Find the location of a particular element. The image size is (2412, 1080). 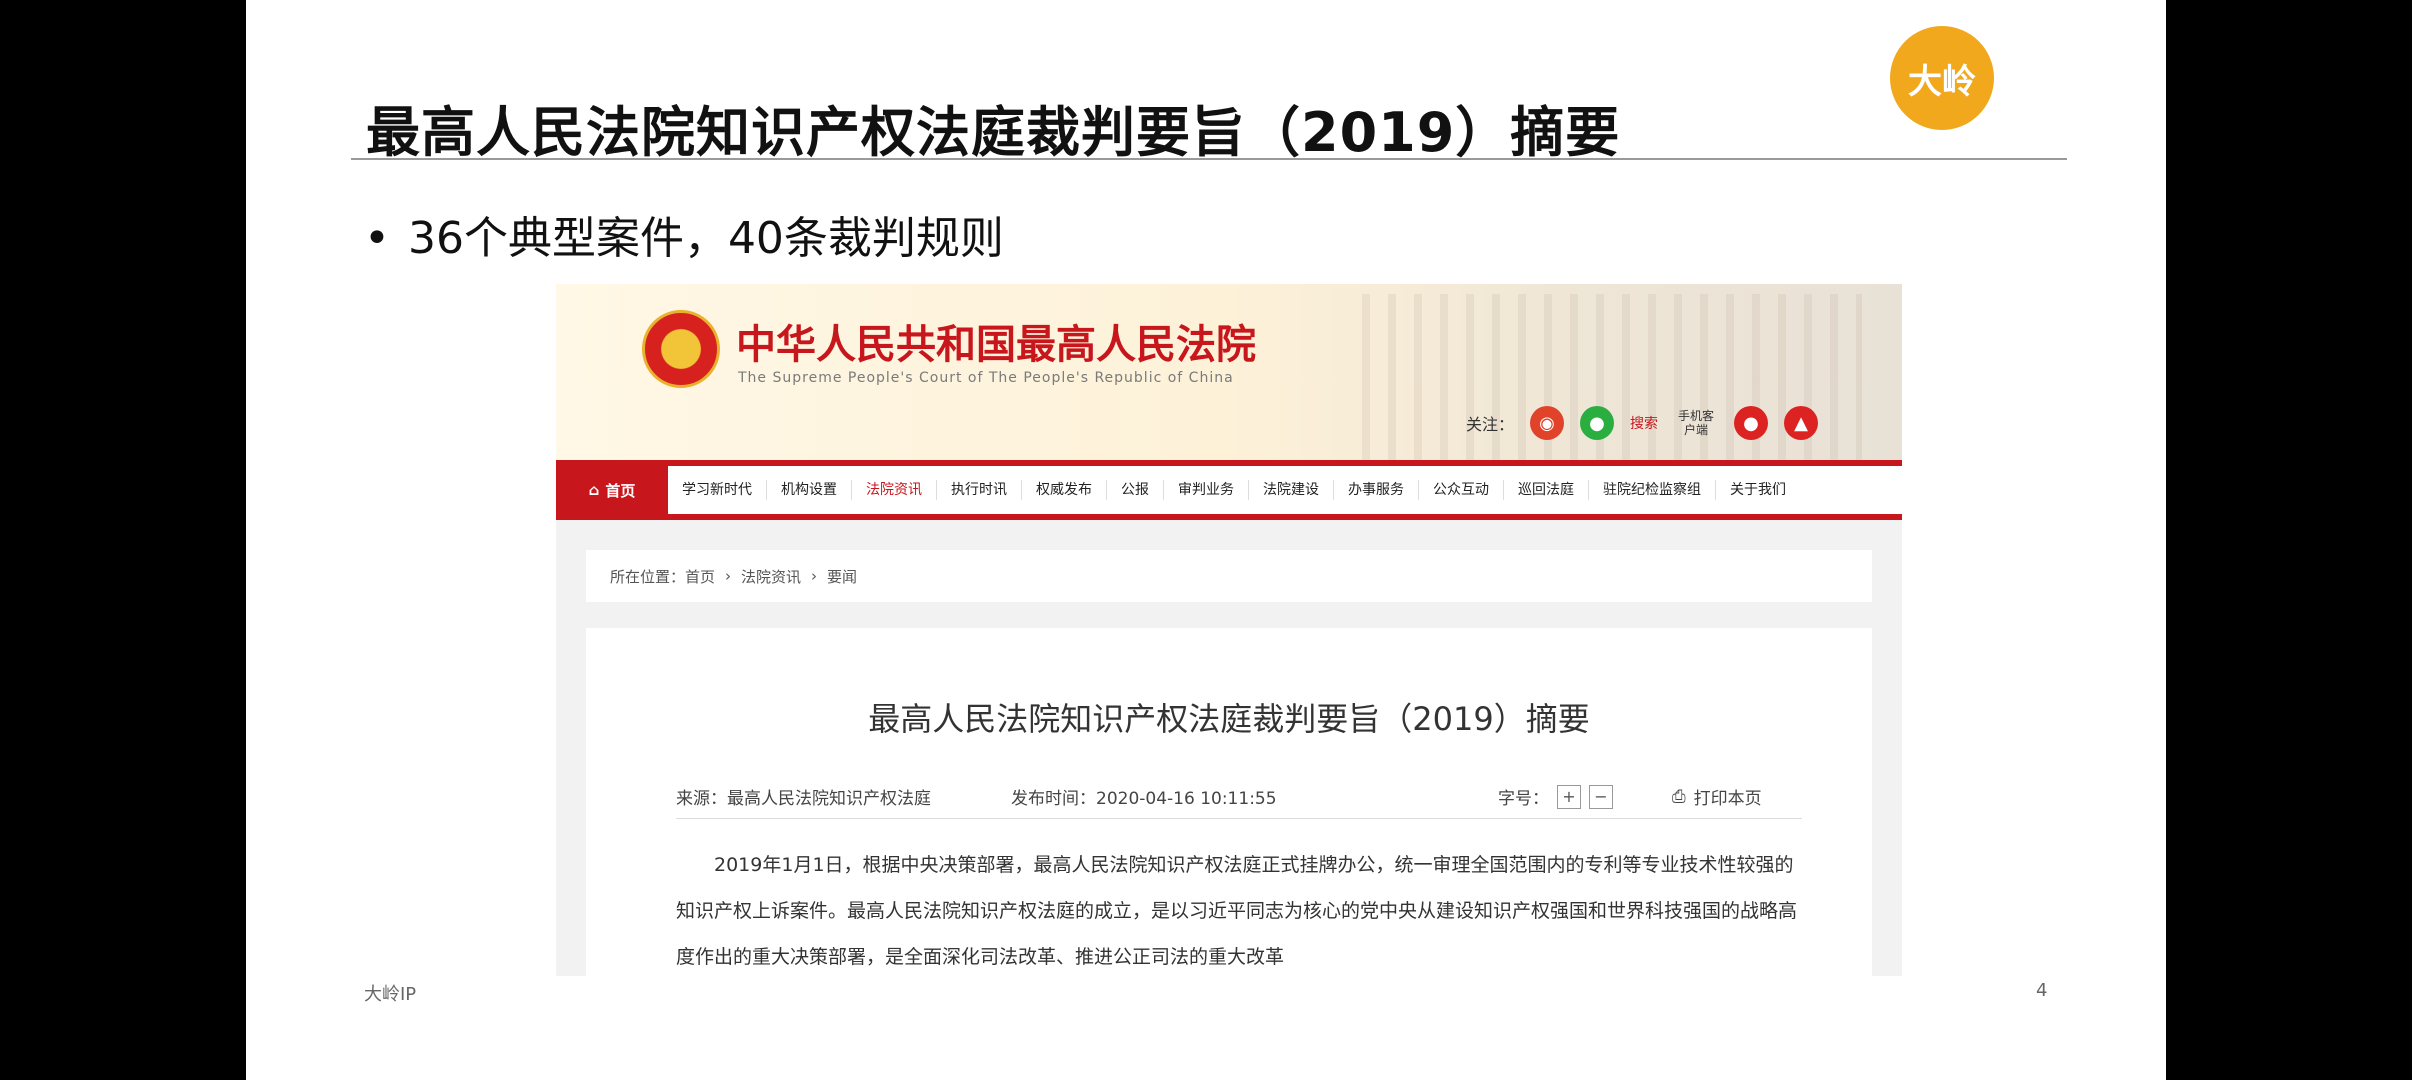

slide-bullet: • 36个典型案件，40条裁判规则 is located at coordinates (684, 234).